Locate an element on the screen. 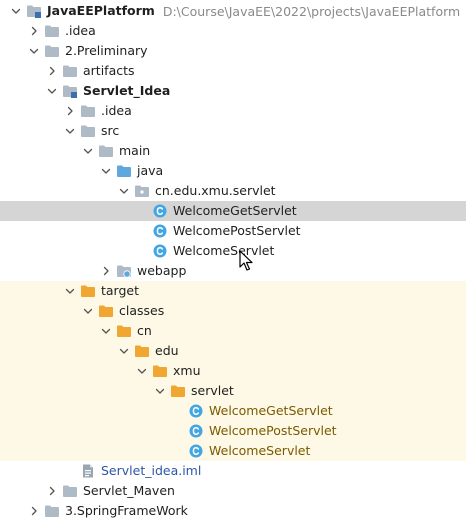  tree-node-label: main is located at coordinates (135, 150).